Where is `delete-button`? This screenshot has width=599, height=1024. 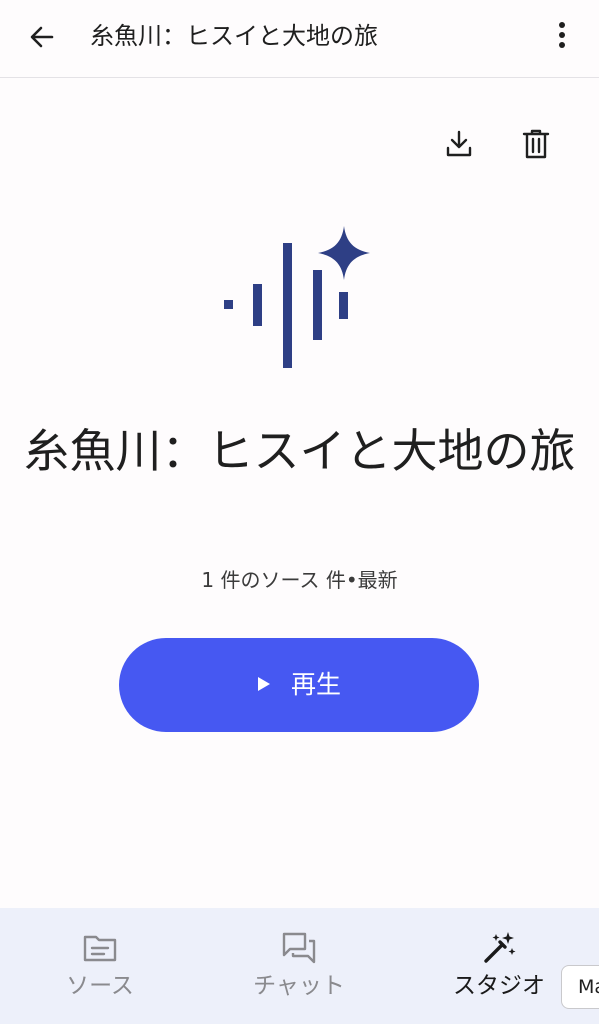
delete-button is located at coordinates (536, 144).